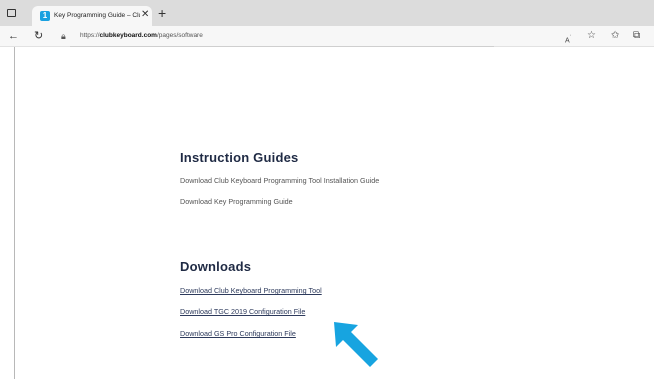  I want to click on browser-tab: 1 Key Programming Guide – Club I ✕, so click(92, 16).